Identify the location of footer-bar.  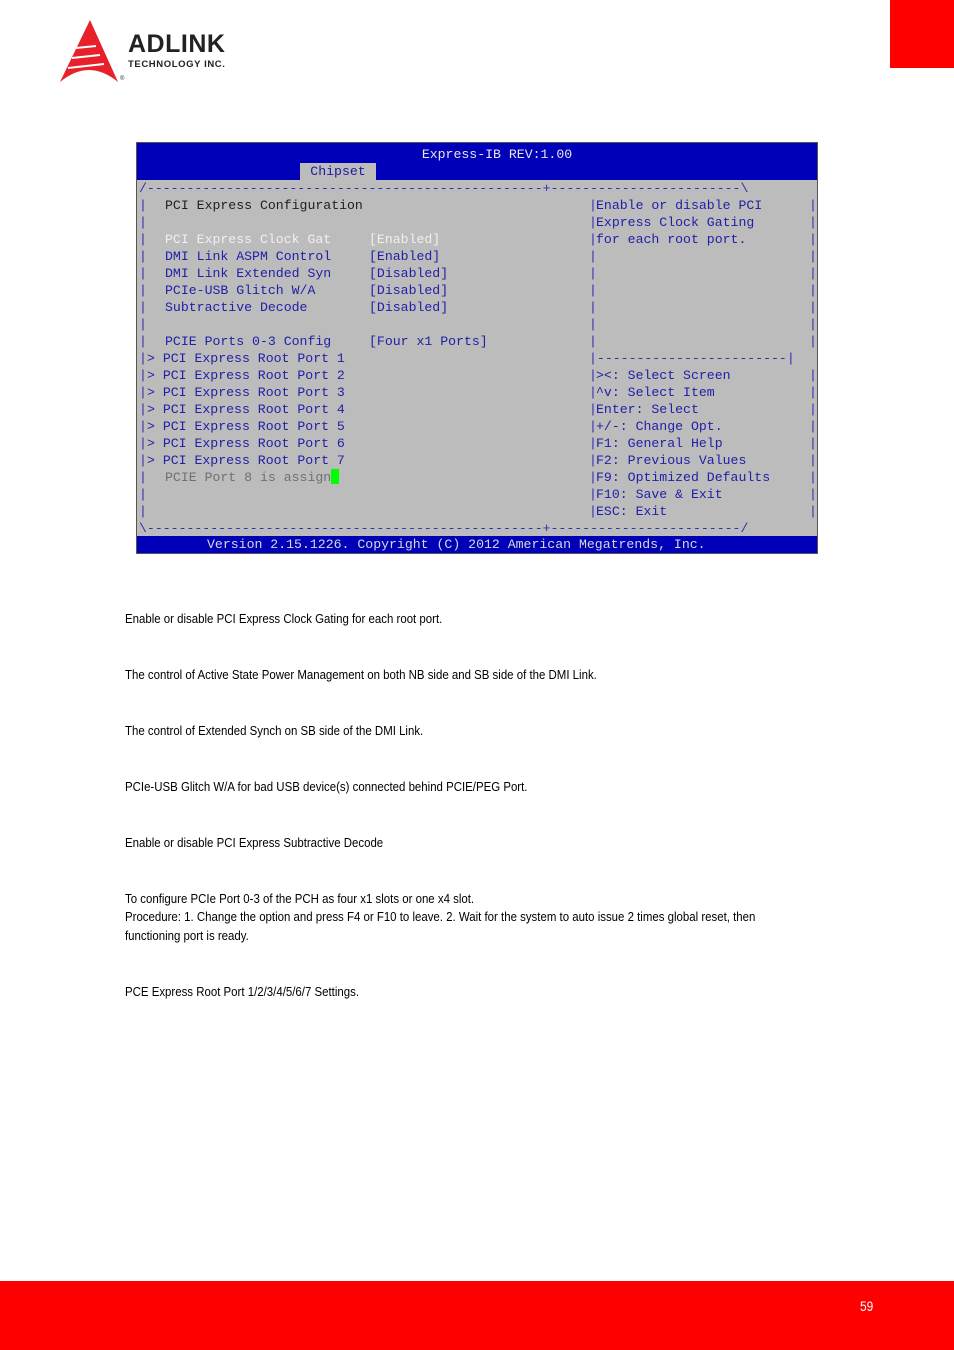
(477, 1315).